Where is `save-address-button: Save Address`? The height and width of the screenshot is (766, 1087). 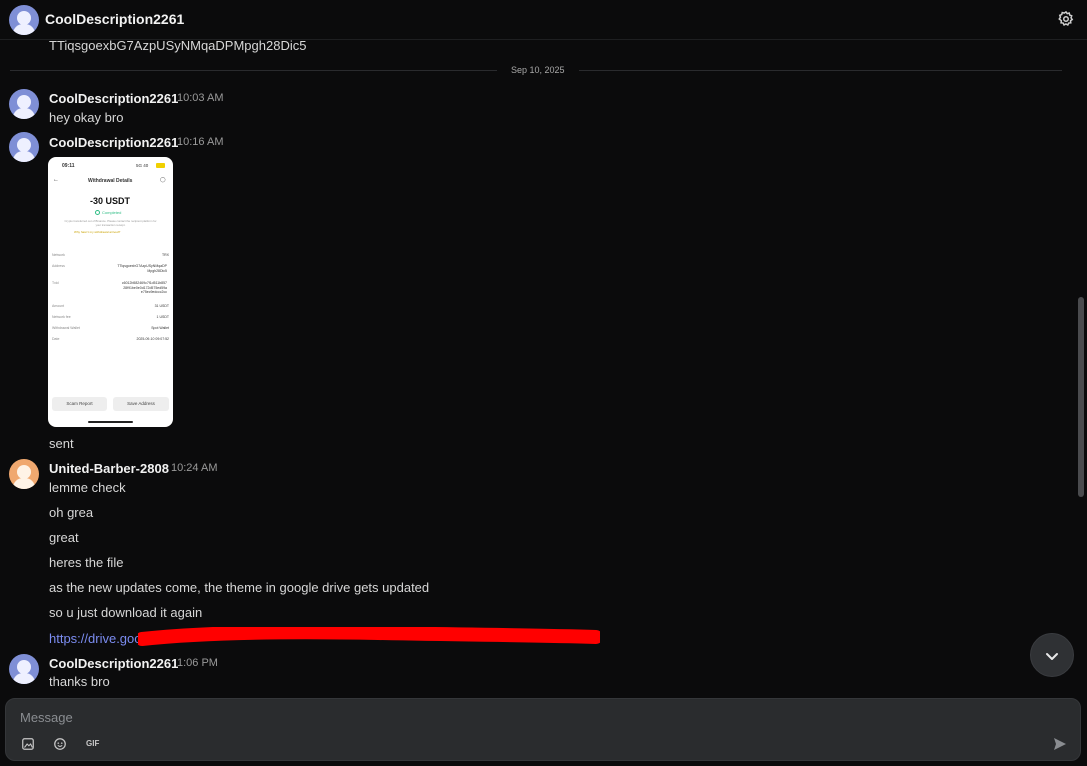 save-address-button: Save Address is located at coordinates (141, 404).